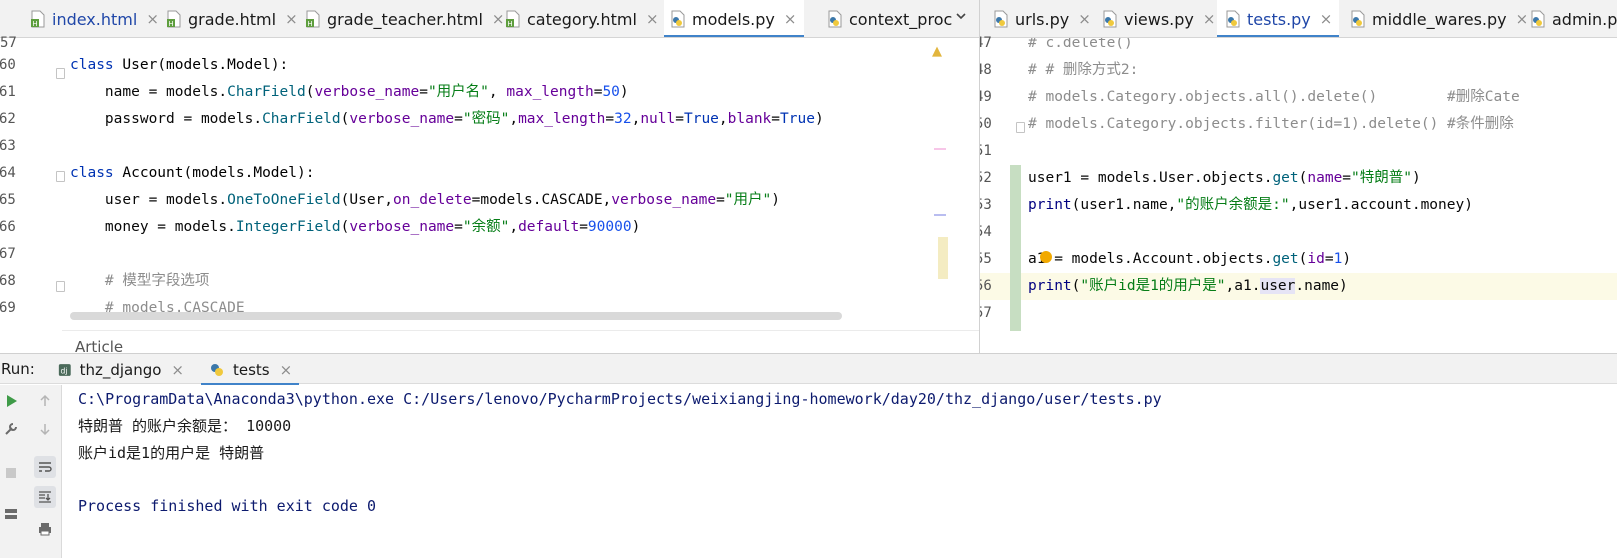 The image size is (1617, 558). Describe the element at coordinates (45, 429) in the screenshot. I see `arrow-down-icon` at that location.